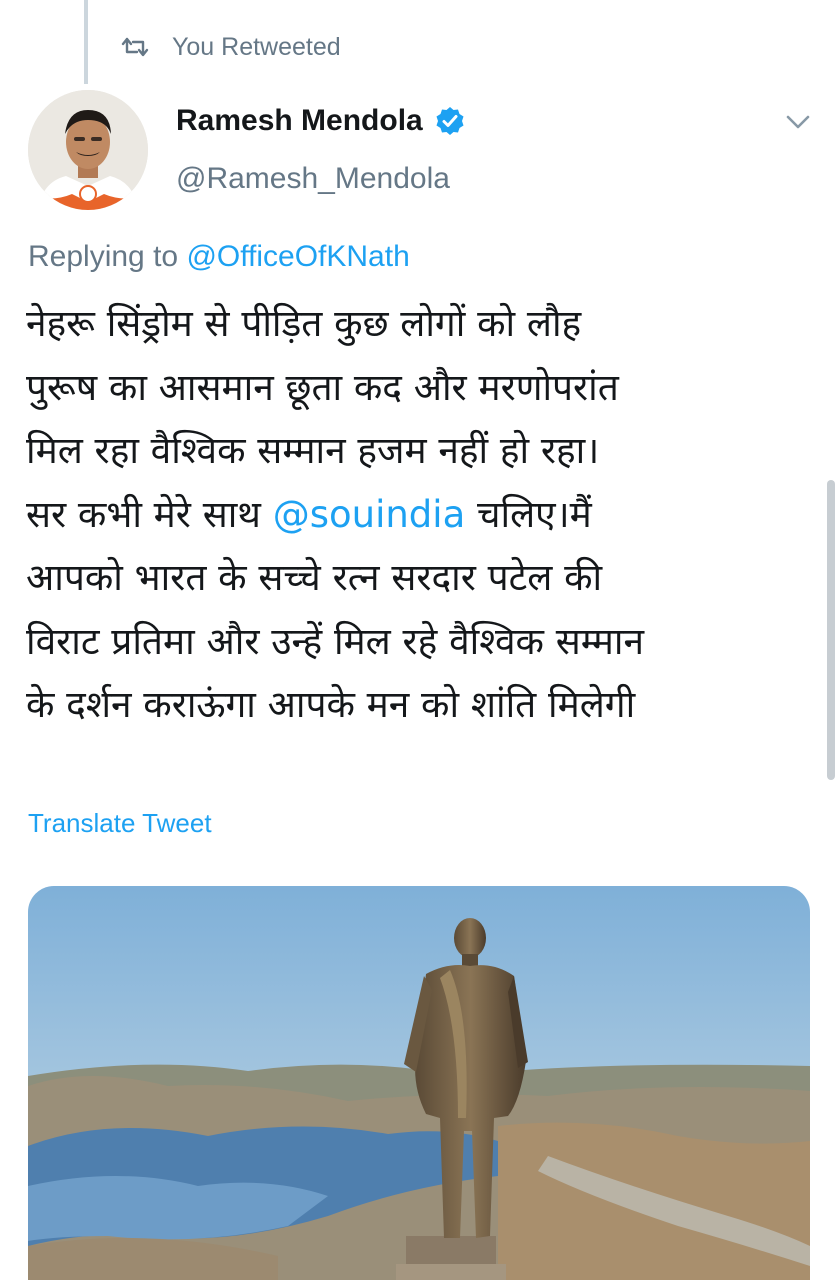  Describe the element at coordinates (528, 514) in the screenshot. I see `tweet-text-segment: चलिए।मैं` at that location.